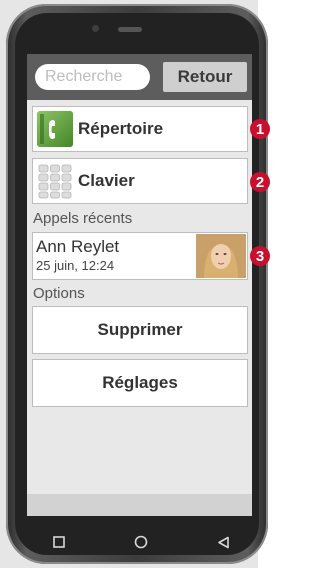 The height and width of the screenshot is (568, 320). I want to click on recent-calls-header: Appels récents, so click(83, 218).